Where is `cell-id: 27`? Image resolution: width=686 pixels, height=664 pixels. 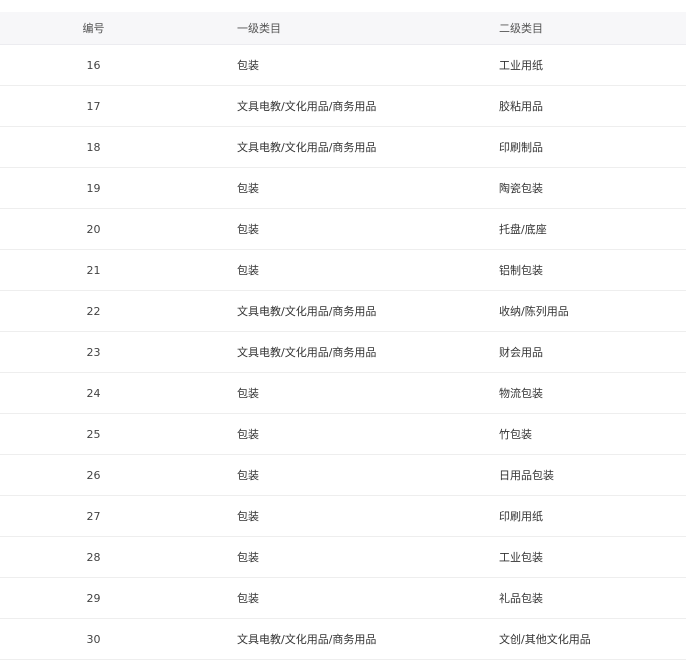
cell-id: 27 is located at coordinates (93, 516).